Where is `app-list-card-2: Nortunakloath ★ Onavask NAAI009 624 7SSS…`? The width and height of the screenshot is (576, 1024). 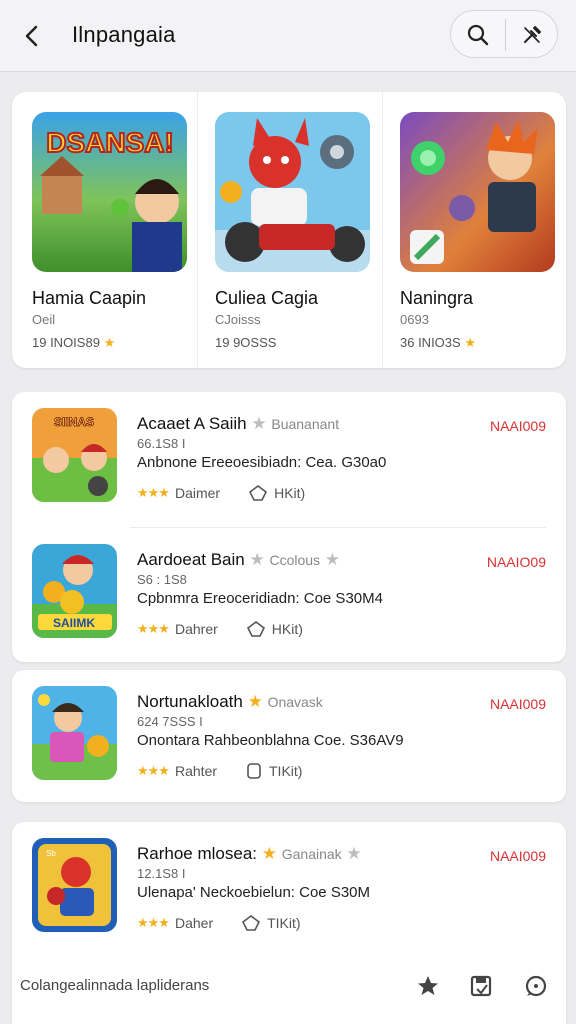
app-list-card-2: Nortunakloath ★ Onavask NAAI009 624 7SSS… is located at coordinates (289, 736).